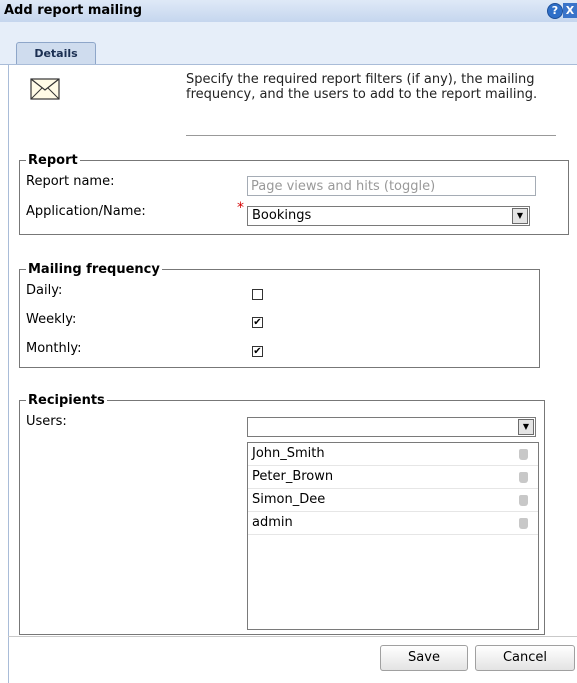 This screenshot has width=577, height=683. I want to click on list-item: John_Smith, so click(393, 454).